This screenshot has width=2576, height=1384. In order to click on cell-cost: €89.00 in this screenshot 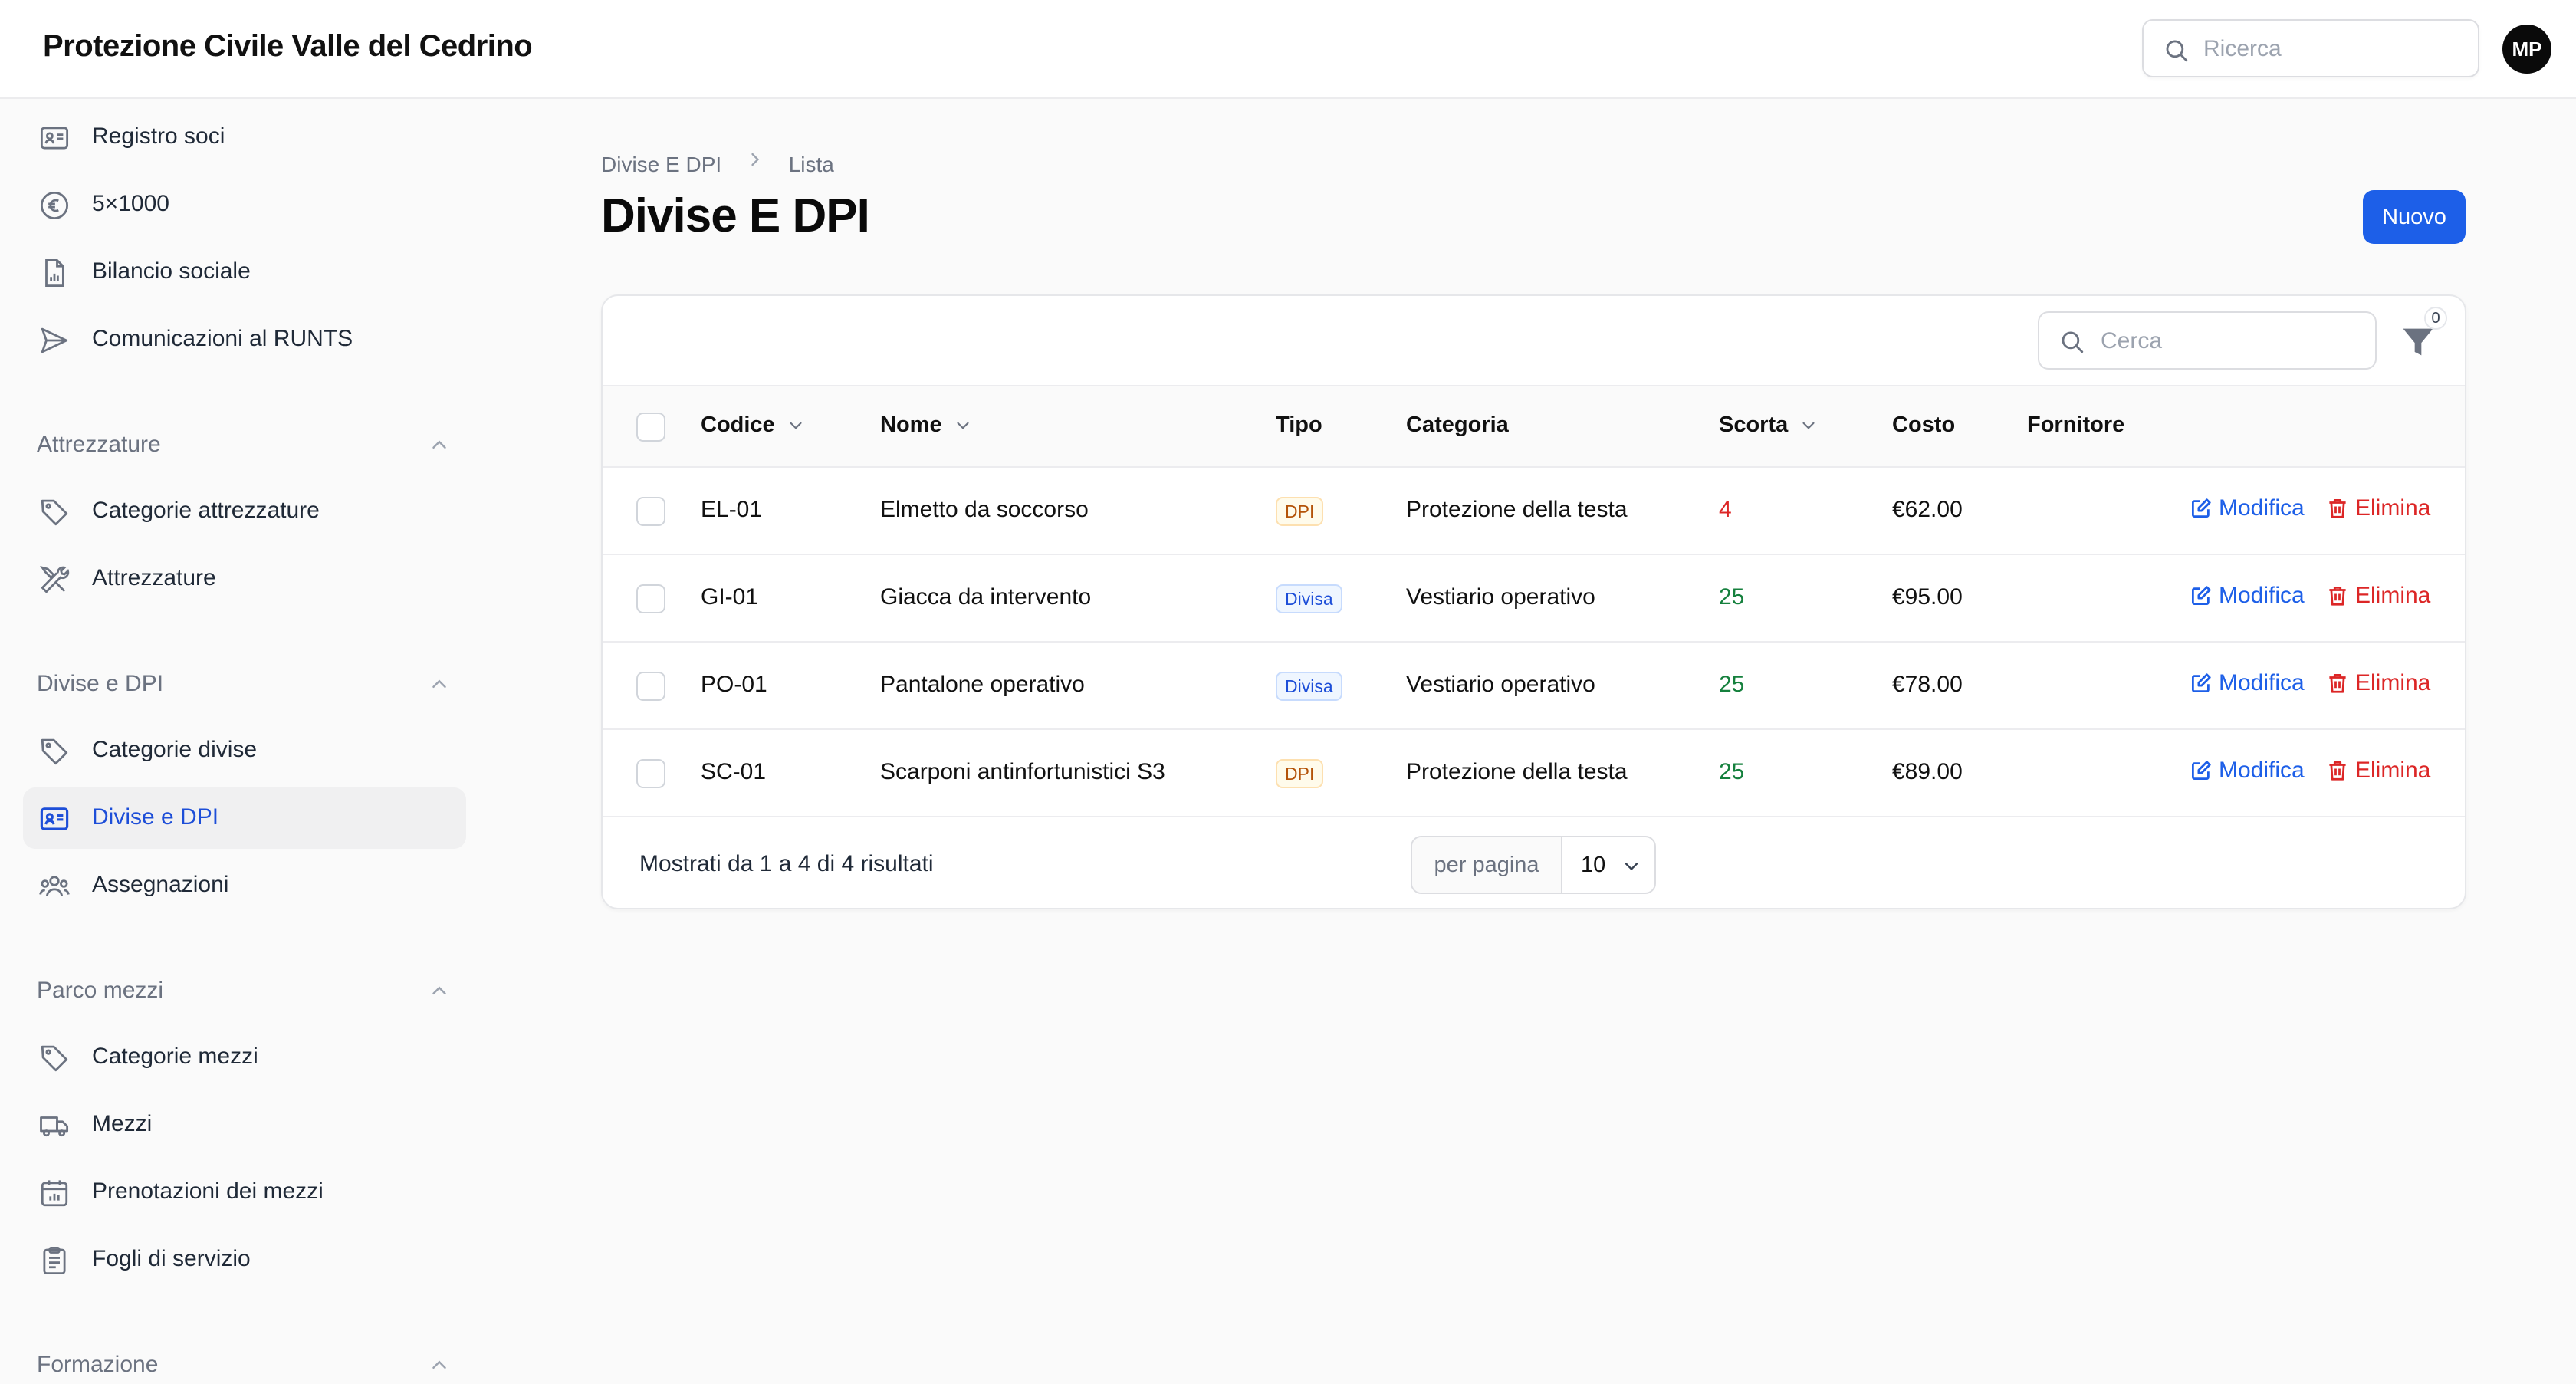, I will do `click(1927, 772)`.